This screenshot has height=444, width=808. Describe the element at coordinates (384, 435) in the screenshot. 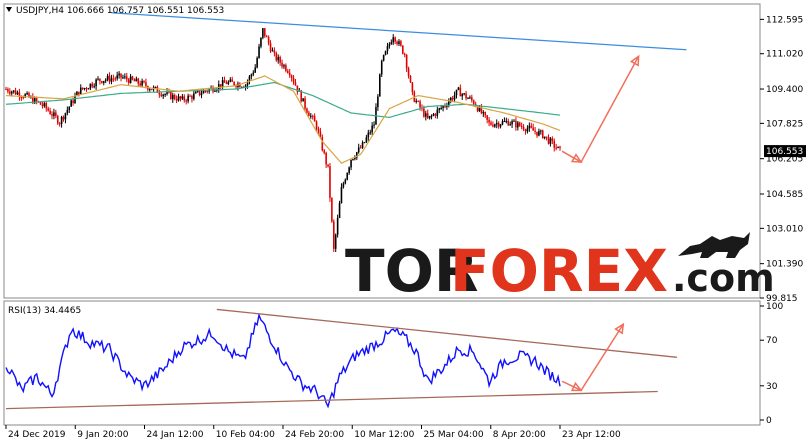

I see `time-tick-label: 10 Mar 12:00` at that location.